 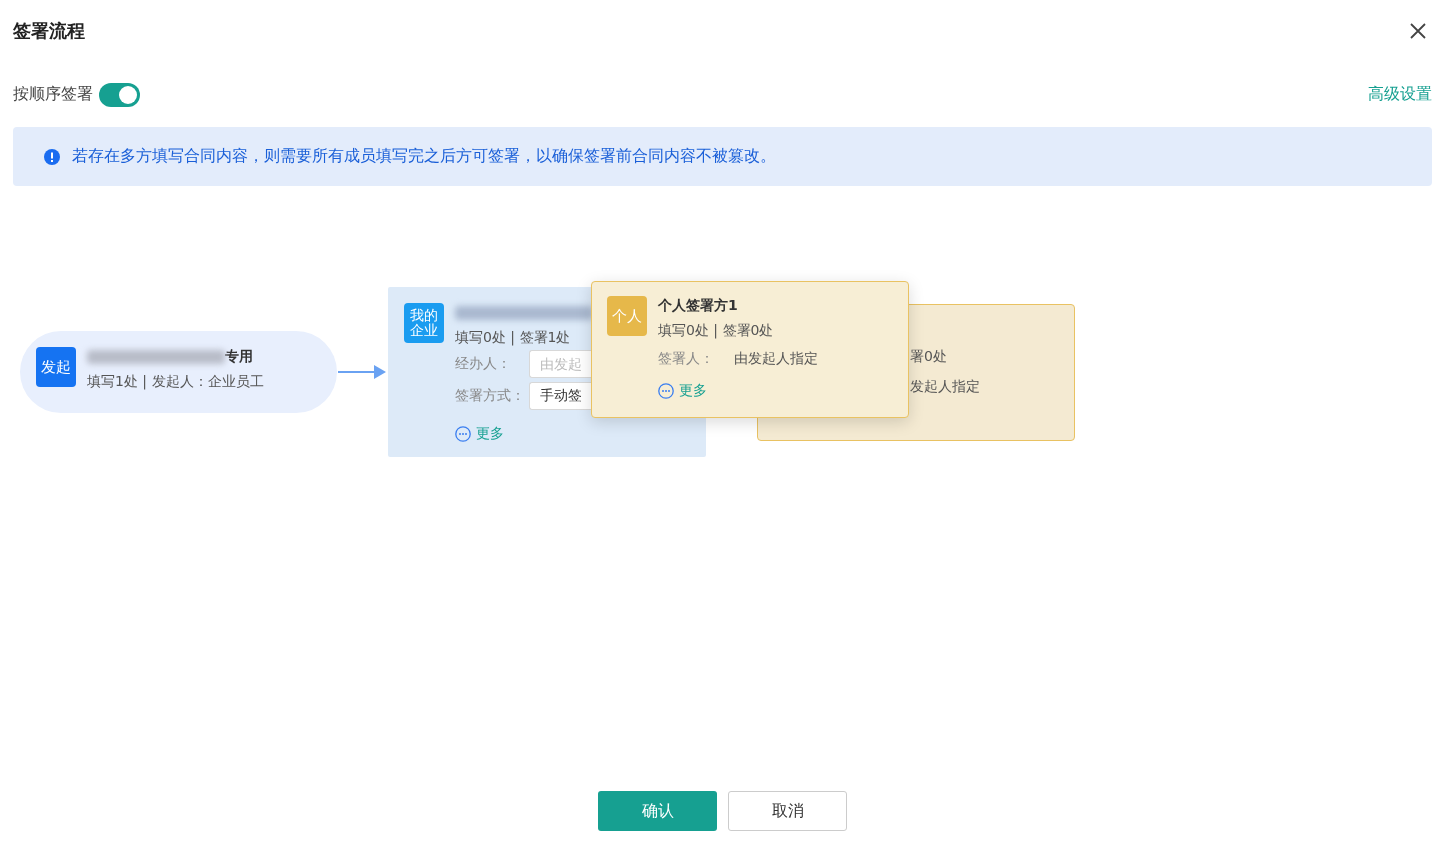 I want to click on field-label: 签署方式：, so click(x=490, y=396).